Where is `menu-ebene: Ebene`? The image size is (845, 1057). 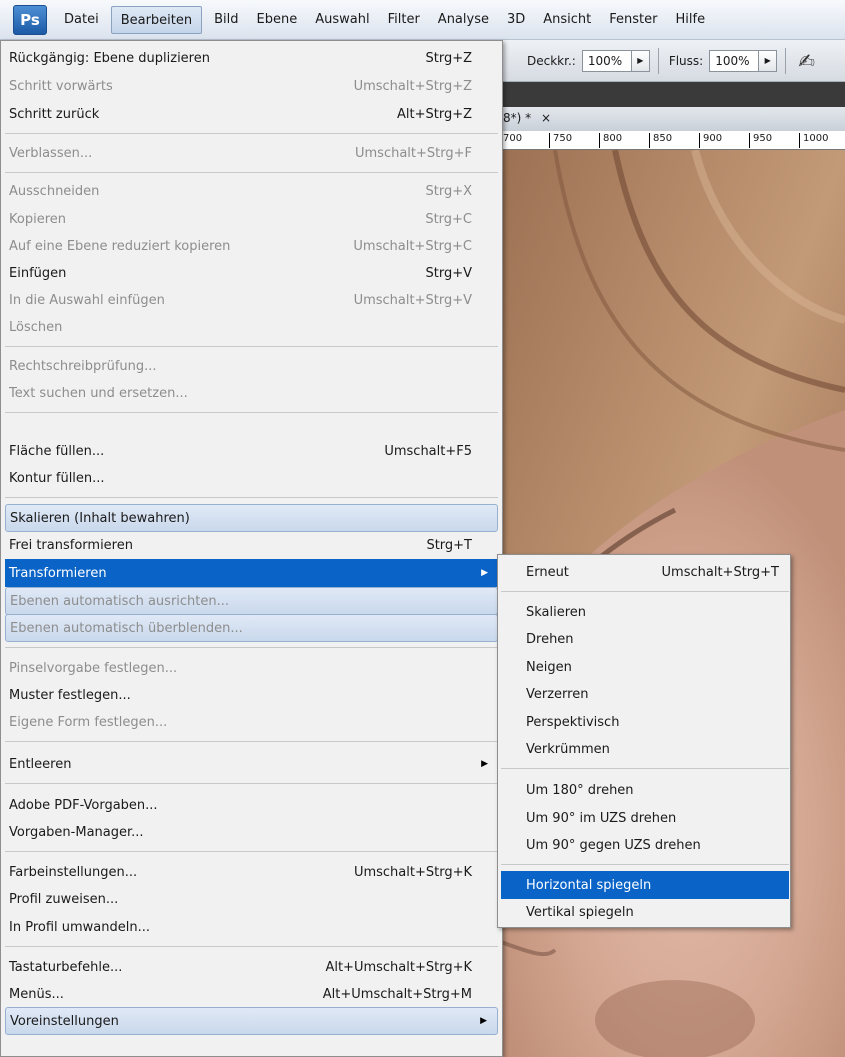
menu-ebene: Ebene is located at coordinates (277, 20).